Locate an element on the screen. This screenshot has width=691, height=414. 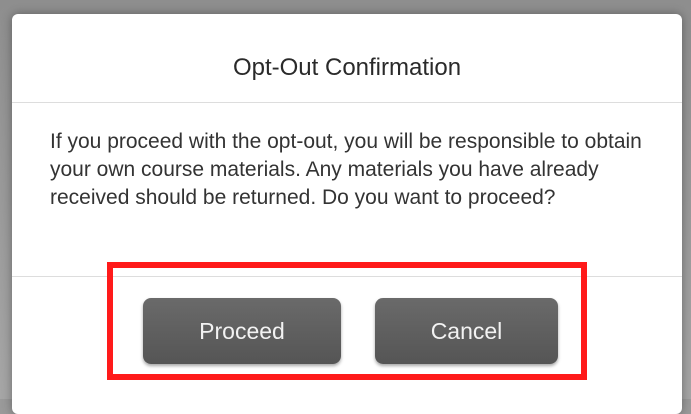
dialog-title: Opt-Out Confirmation is located at coordinates (347, 67).